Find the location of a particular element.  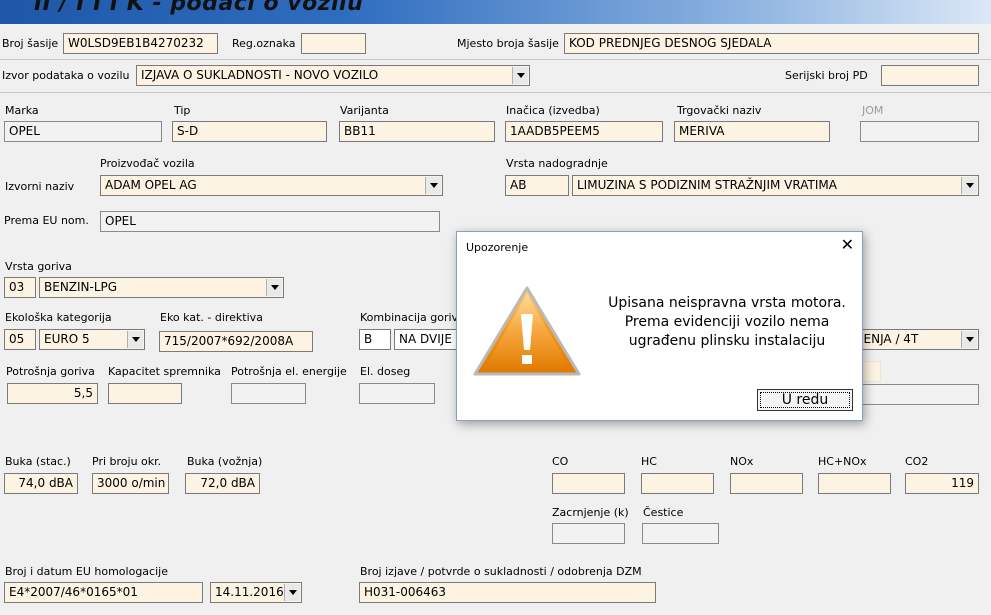

pri-broju-okr-label: Pri broju okr. is located at coordinates (127, 461).